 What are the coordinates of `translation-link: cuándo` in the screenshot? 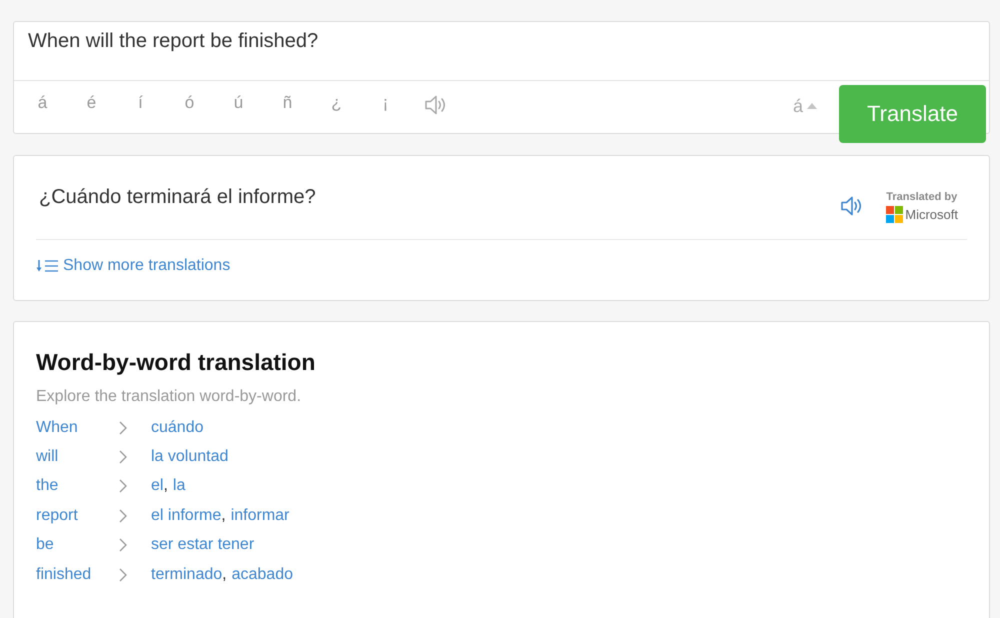 It's located at (177, 427).